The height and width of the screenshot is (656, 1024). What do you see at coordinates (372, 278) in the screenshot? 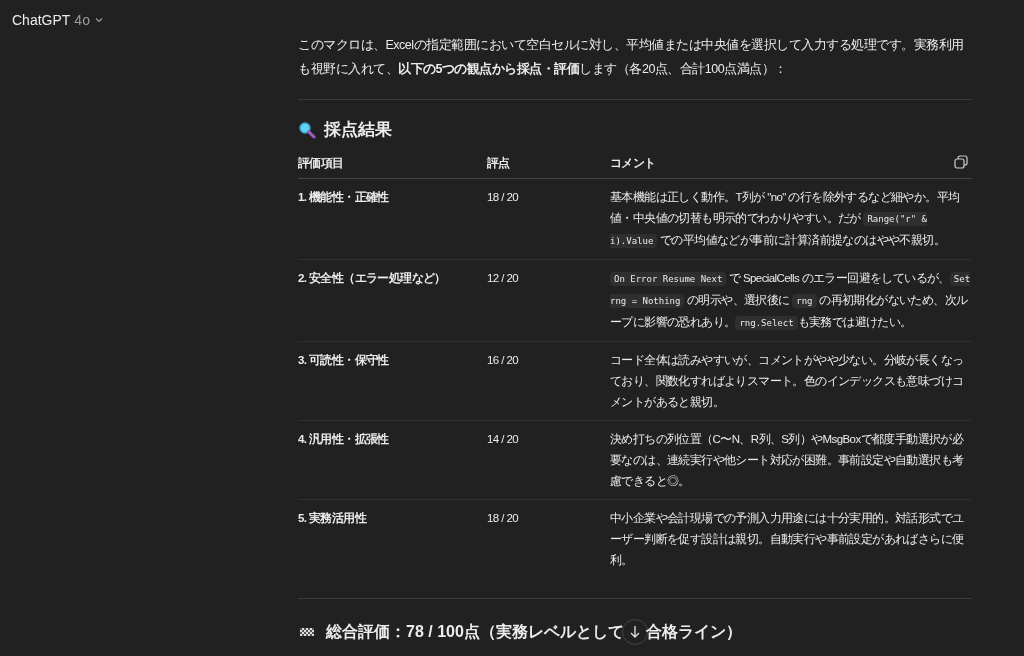
I see `table-cell: 2. 安全性（エラー処理など）` at bounding box center [372, 278].